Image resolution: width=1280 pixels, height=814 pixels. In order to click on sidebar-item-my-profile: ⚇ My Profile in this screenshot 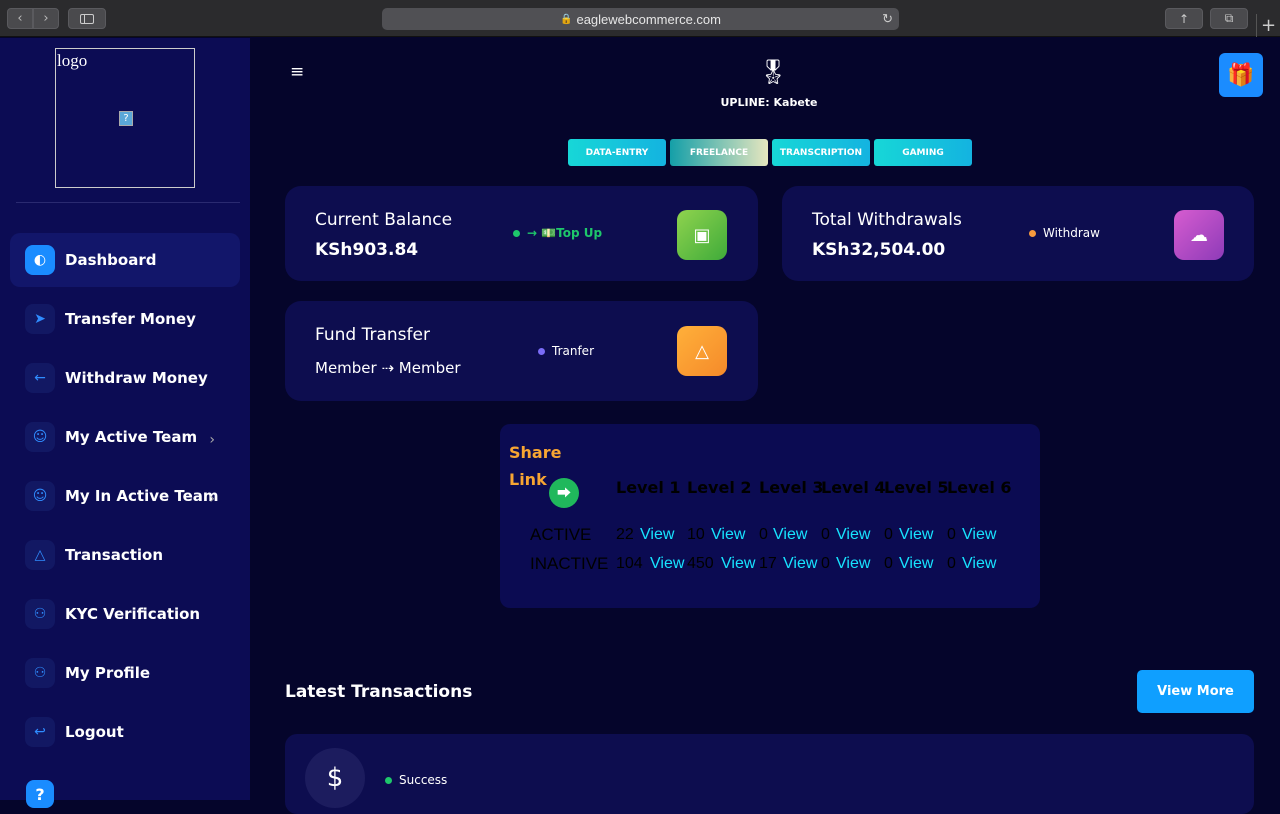, I will do `click(125, 673)`.